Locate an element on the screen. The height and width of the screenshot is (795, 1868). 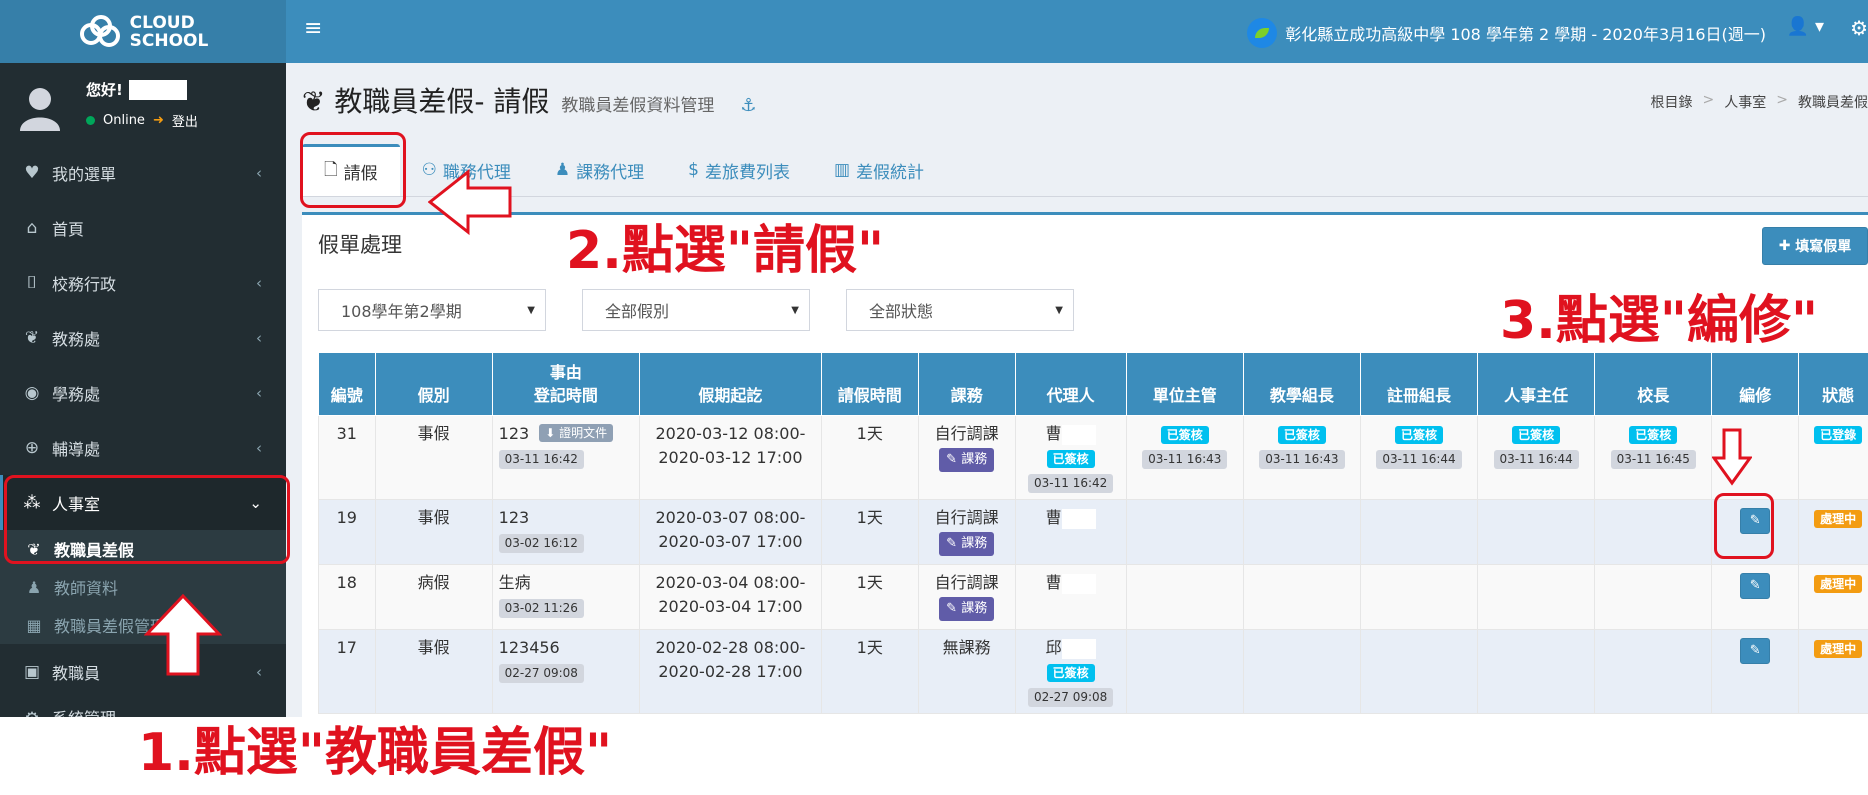
tab-leave-statistics: ▥ 差假統計 is located at coordinates (879, 170).